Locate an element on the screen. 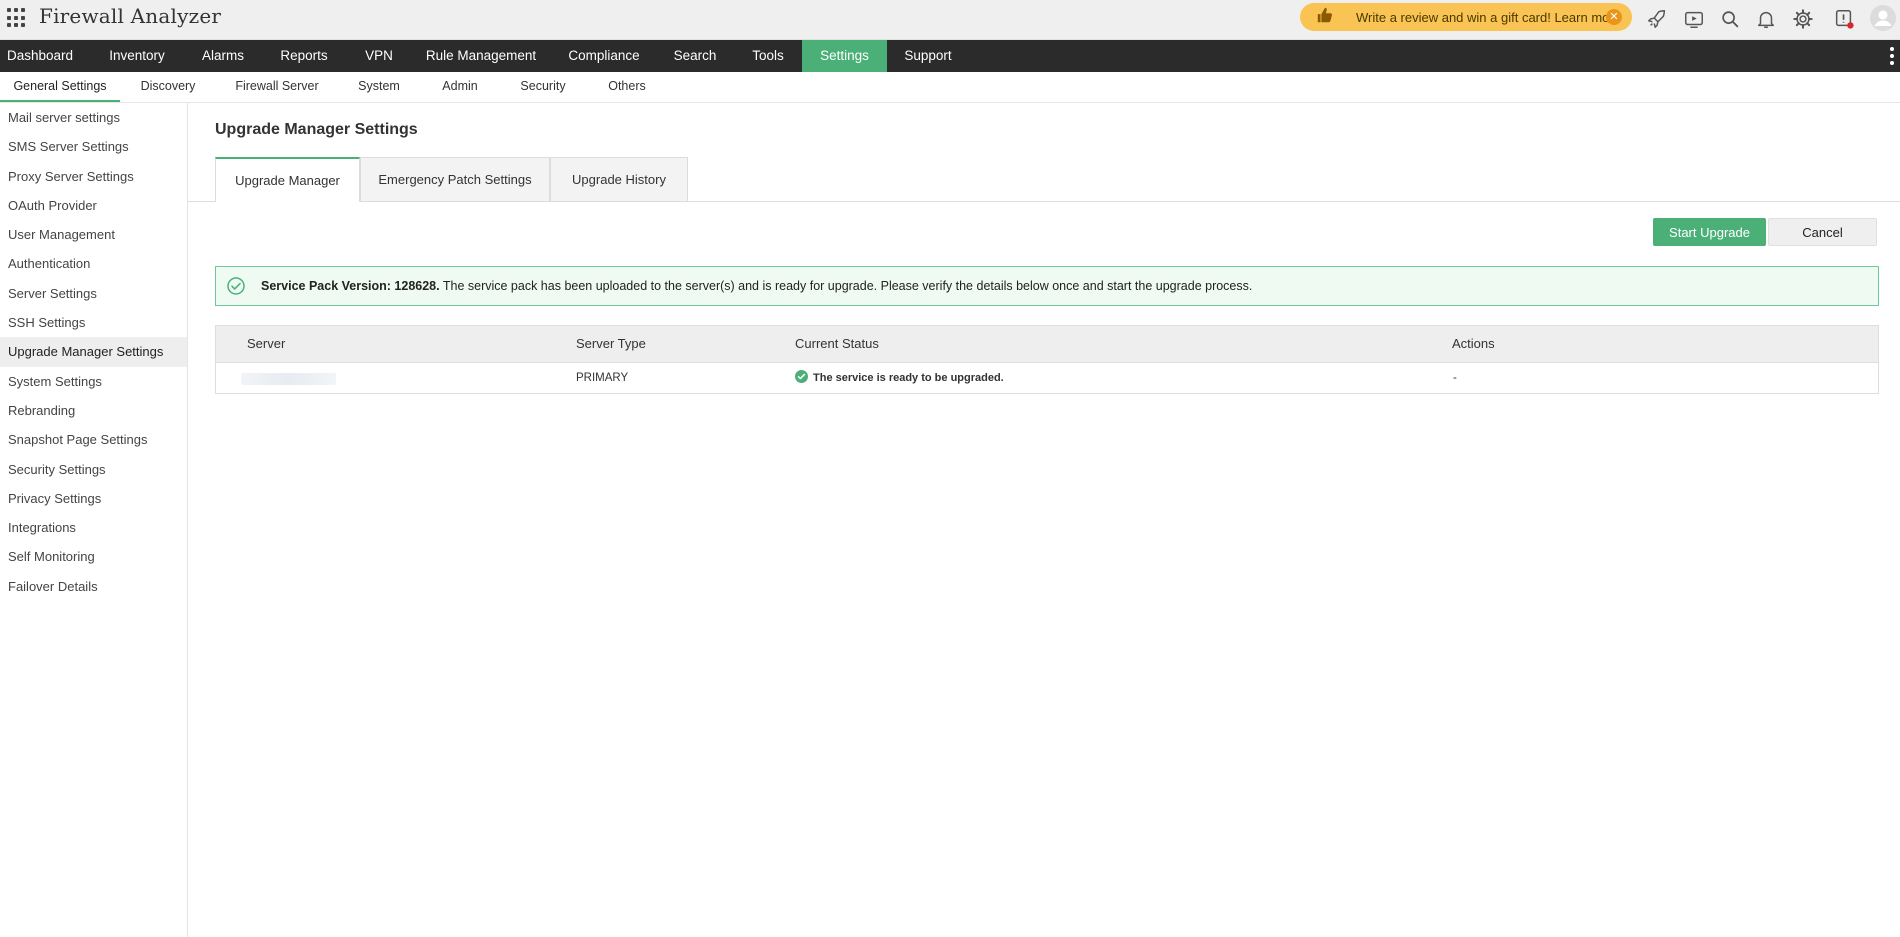 Image resolution: width=1900 pixels, height=937 pixels. subnav-discovery: Discovery is located at coordinates (168, 86).